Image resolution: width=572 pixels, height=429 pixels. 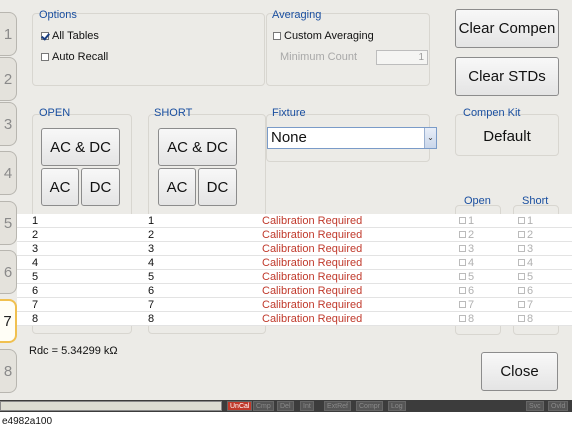 I want to click on short-cell: 8, so click(x=151, y=319).